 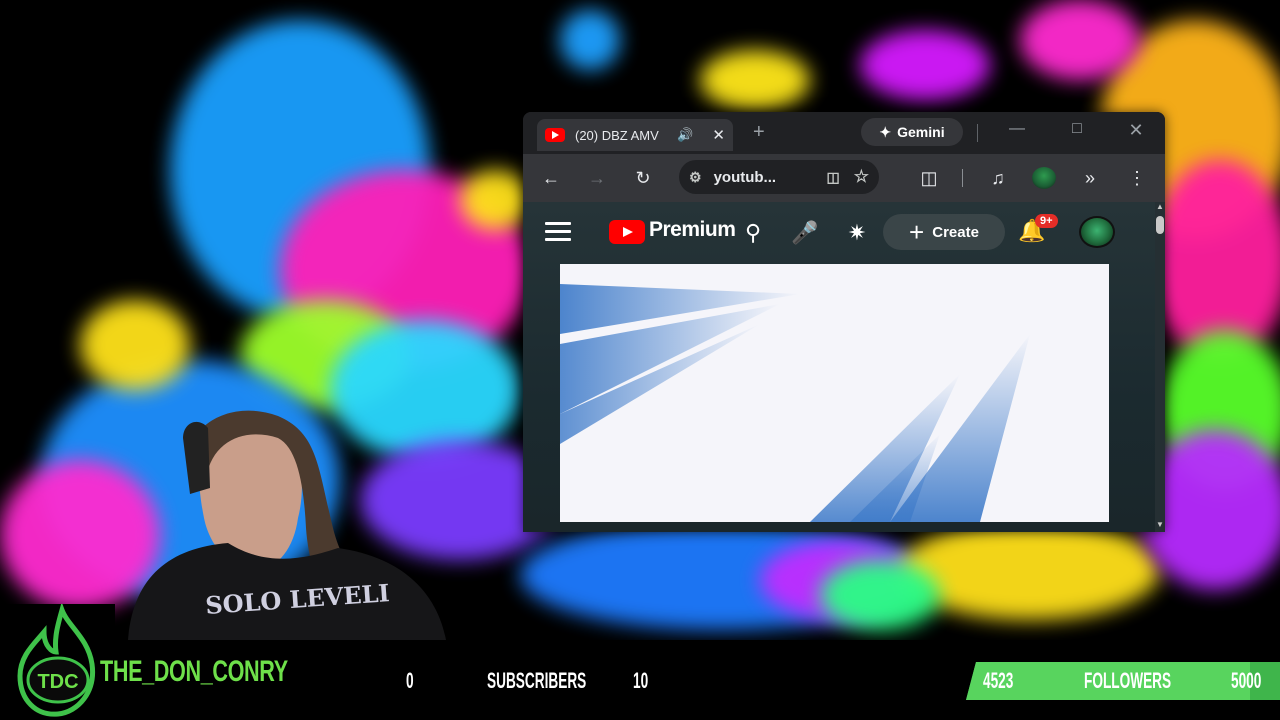 What do you see at coordinates (1017, 129) in the screenshot?
I see `minimize-button: —` at bounding box center [1017, 129].